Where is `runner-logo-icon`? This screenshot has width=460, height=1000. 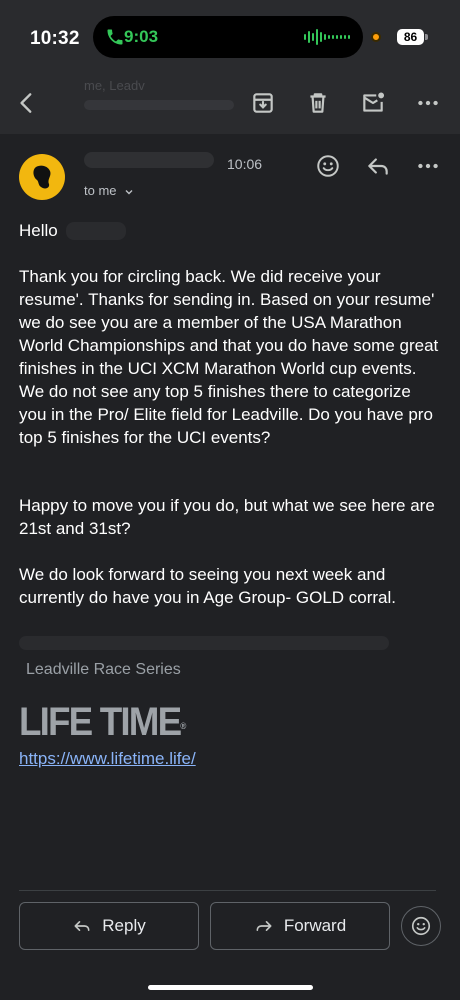
runner-logo-icon is located at coordinates (42, 177).